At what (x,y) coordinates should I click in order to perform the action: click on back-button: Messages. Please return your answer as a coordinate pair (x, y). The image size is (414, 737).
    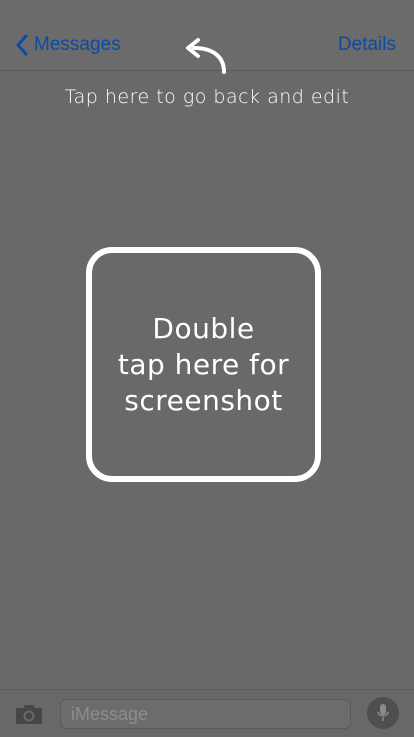
    Looking at the image, I should click on (67, 45).